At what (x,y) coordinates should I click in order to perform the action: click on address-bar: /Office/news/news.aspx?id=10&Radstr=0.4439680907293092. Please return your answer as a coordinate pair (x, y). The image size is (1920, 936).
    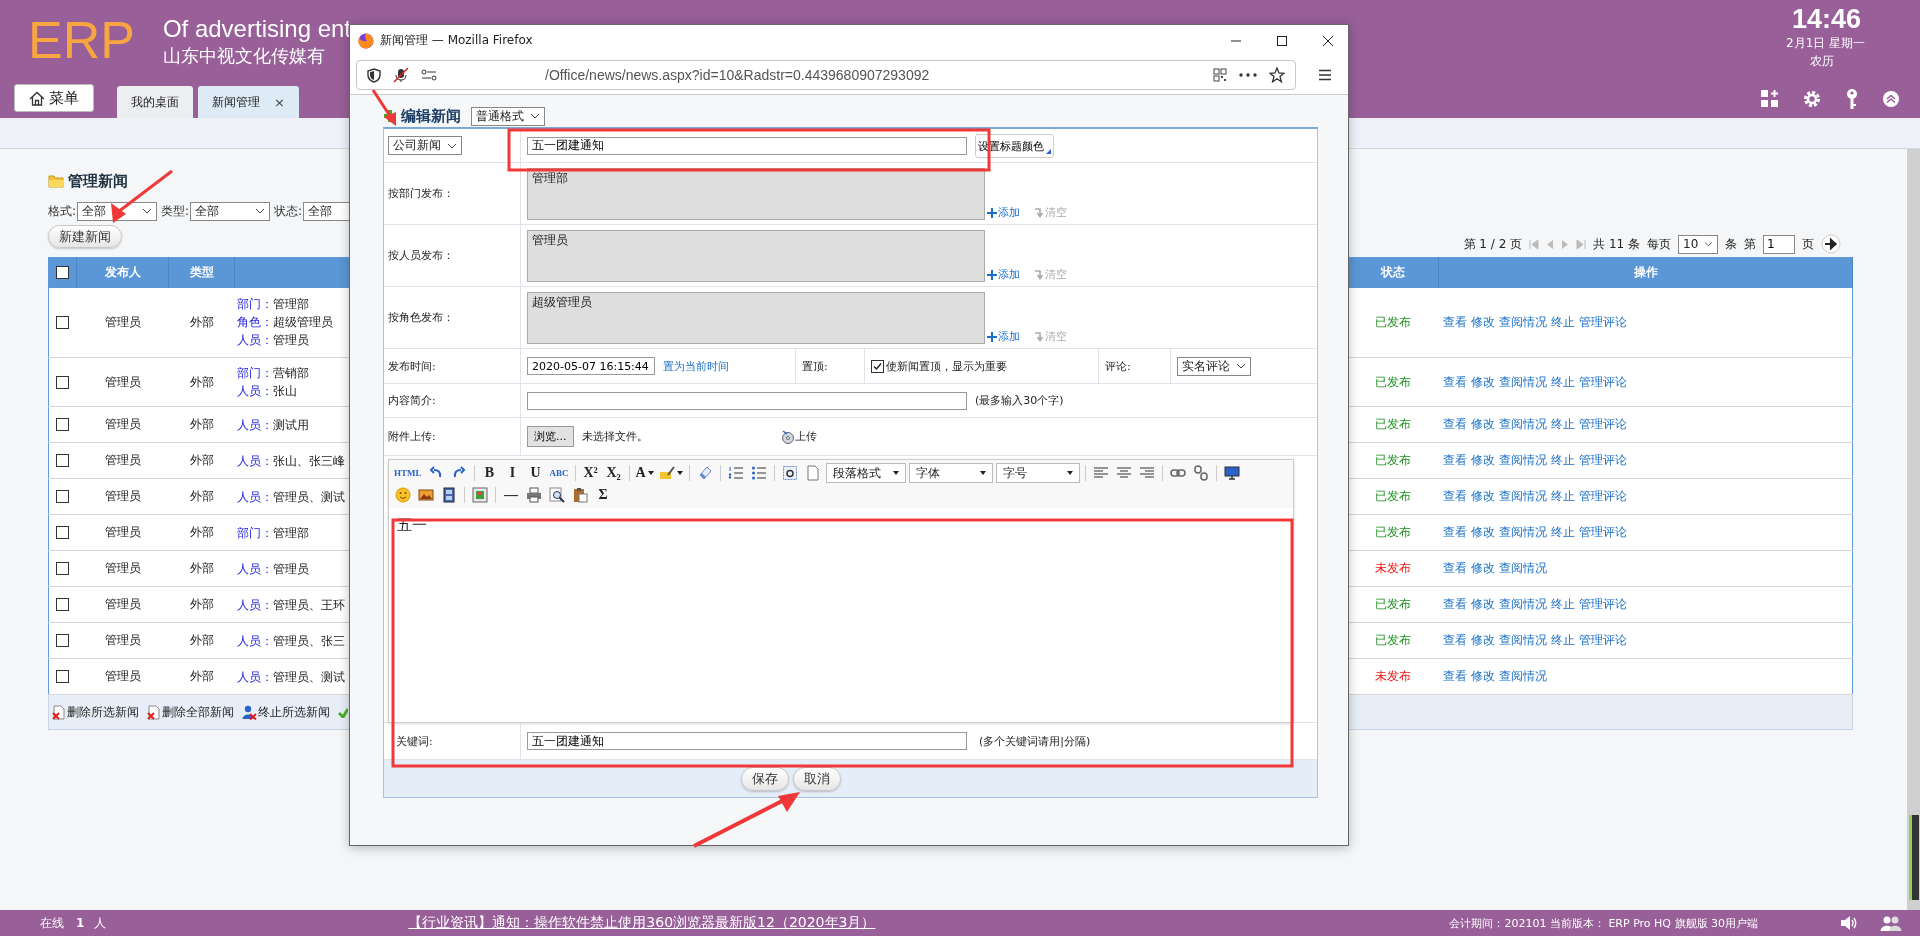
    Looking at the image, I should click on (826, 75).